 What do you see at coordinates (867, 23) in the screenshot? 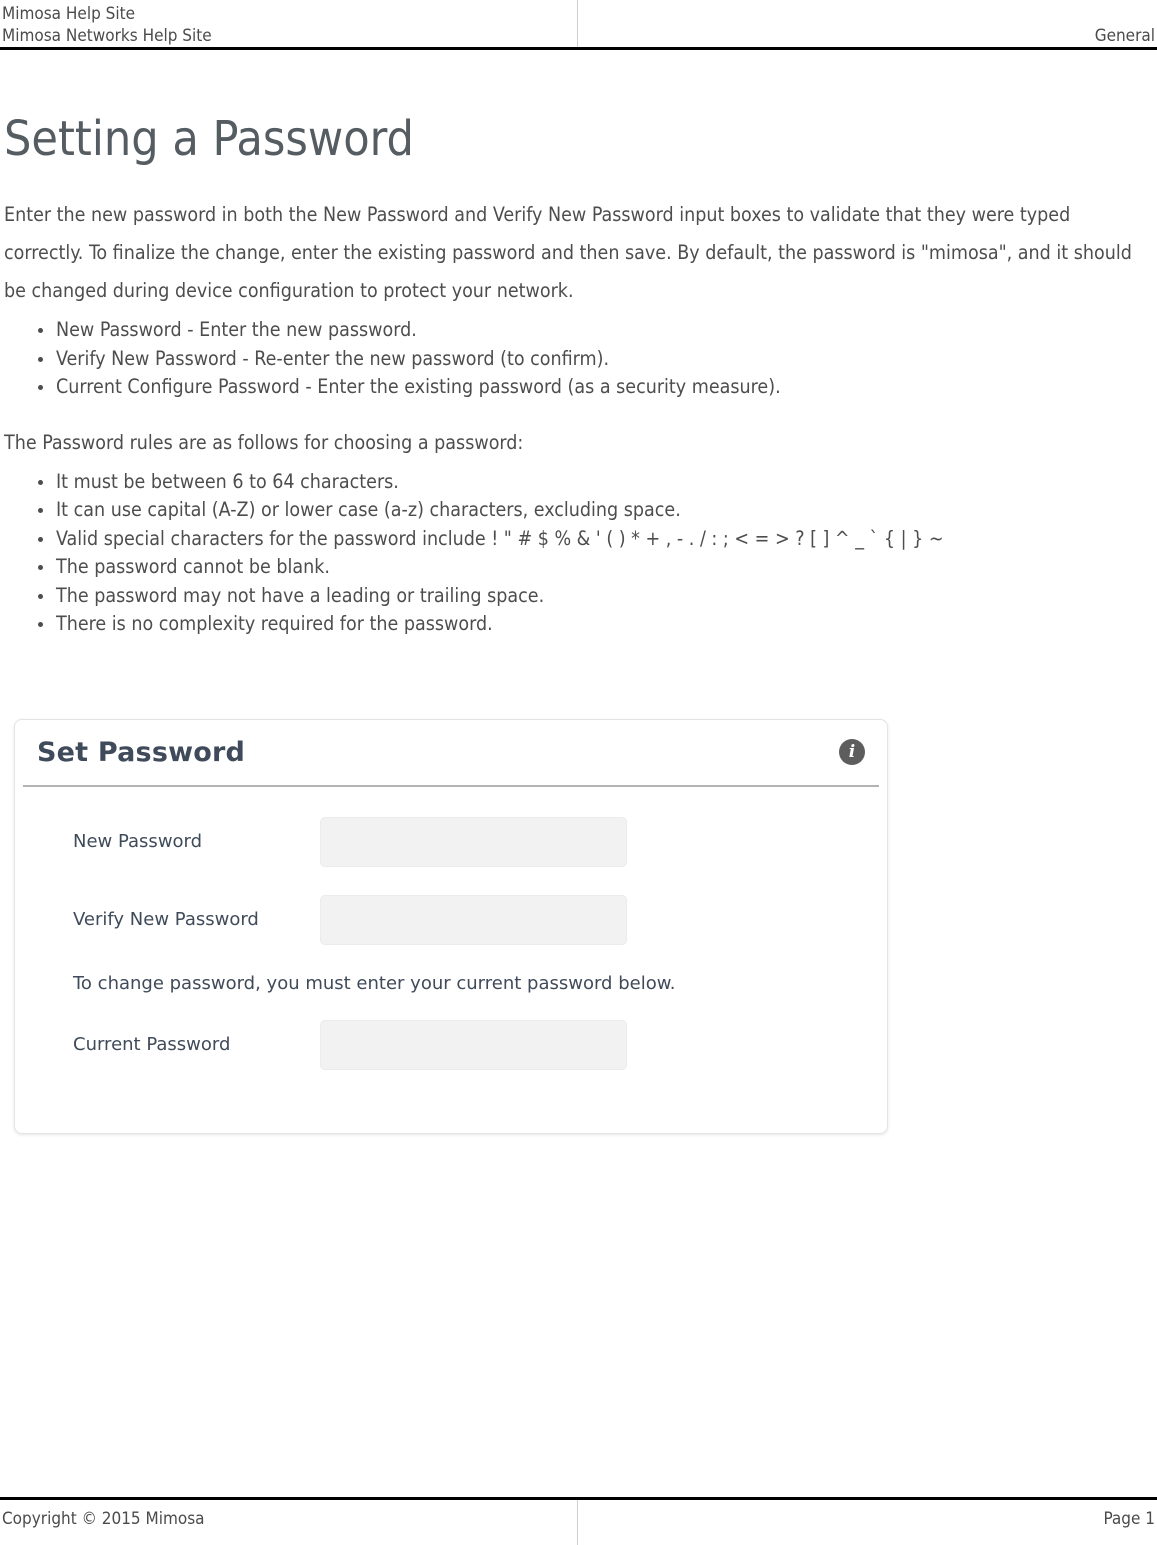
I see `header-right-block: General` at bounding box center [867, 23].